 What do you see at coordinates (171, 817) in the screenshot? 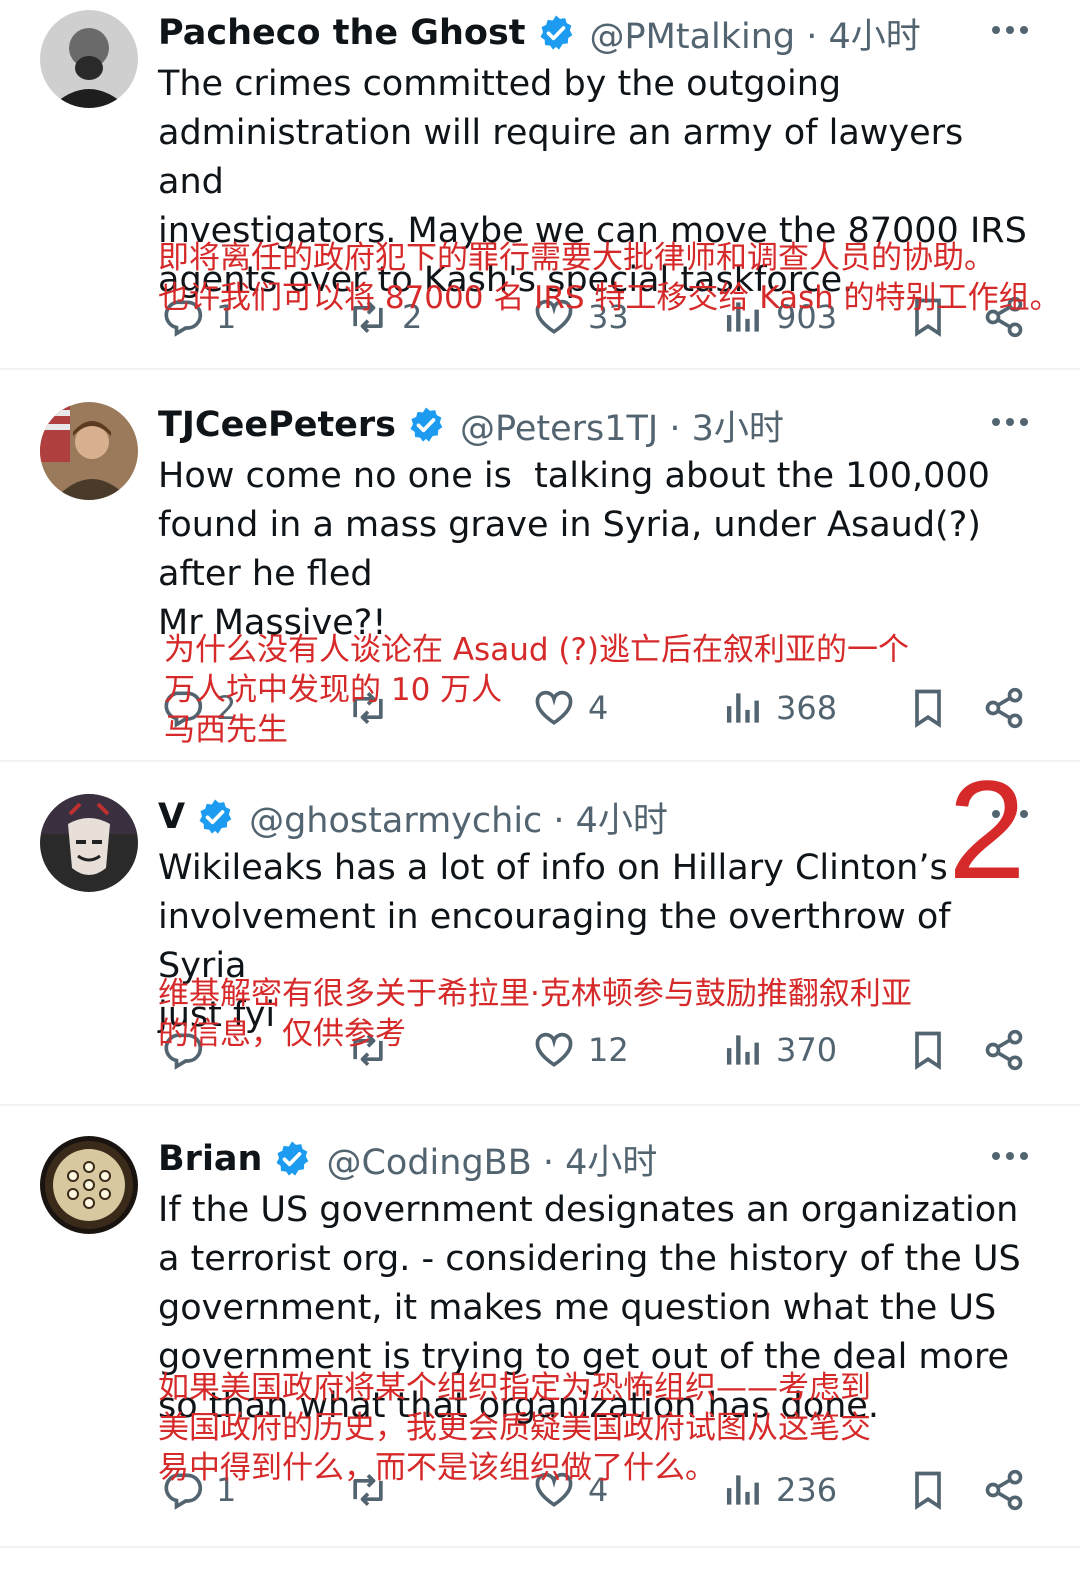
I see `author-name: V` at bounding box center [171, 817].